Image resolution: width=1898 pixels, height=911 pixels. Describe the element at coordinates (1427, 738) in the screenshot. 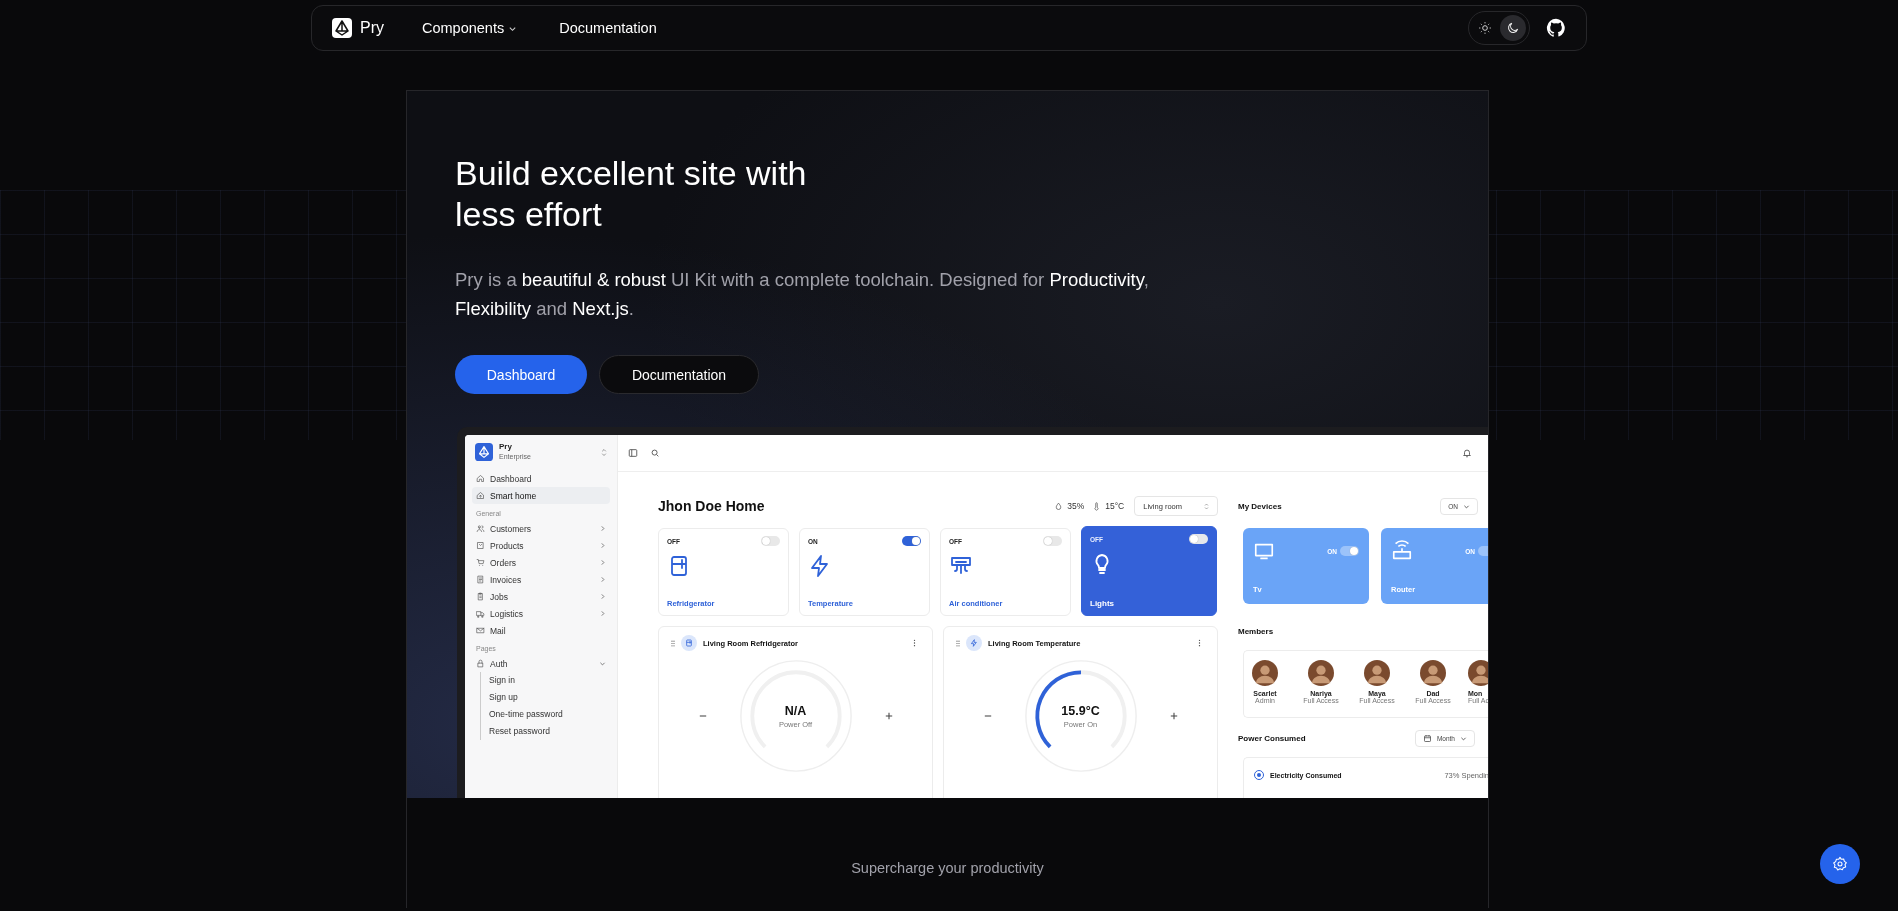

I see `calendar-icon` at that location.